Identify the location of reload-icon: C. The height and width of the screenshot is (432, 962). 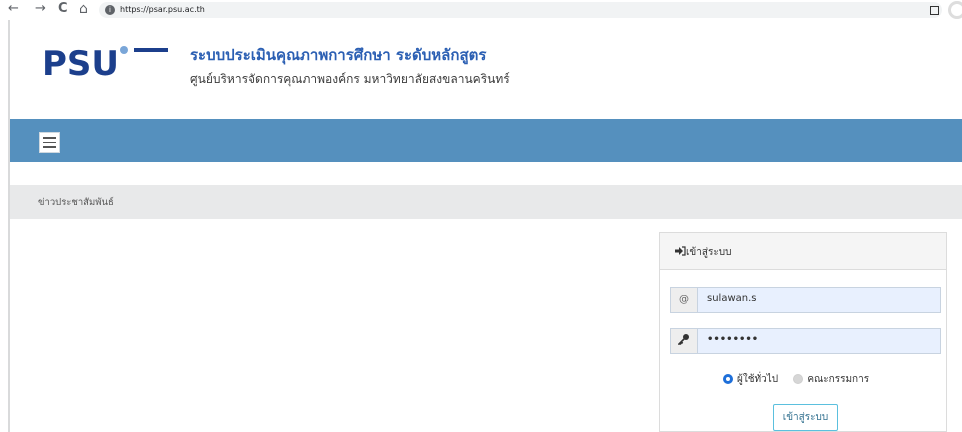
(63, 9).